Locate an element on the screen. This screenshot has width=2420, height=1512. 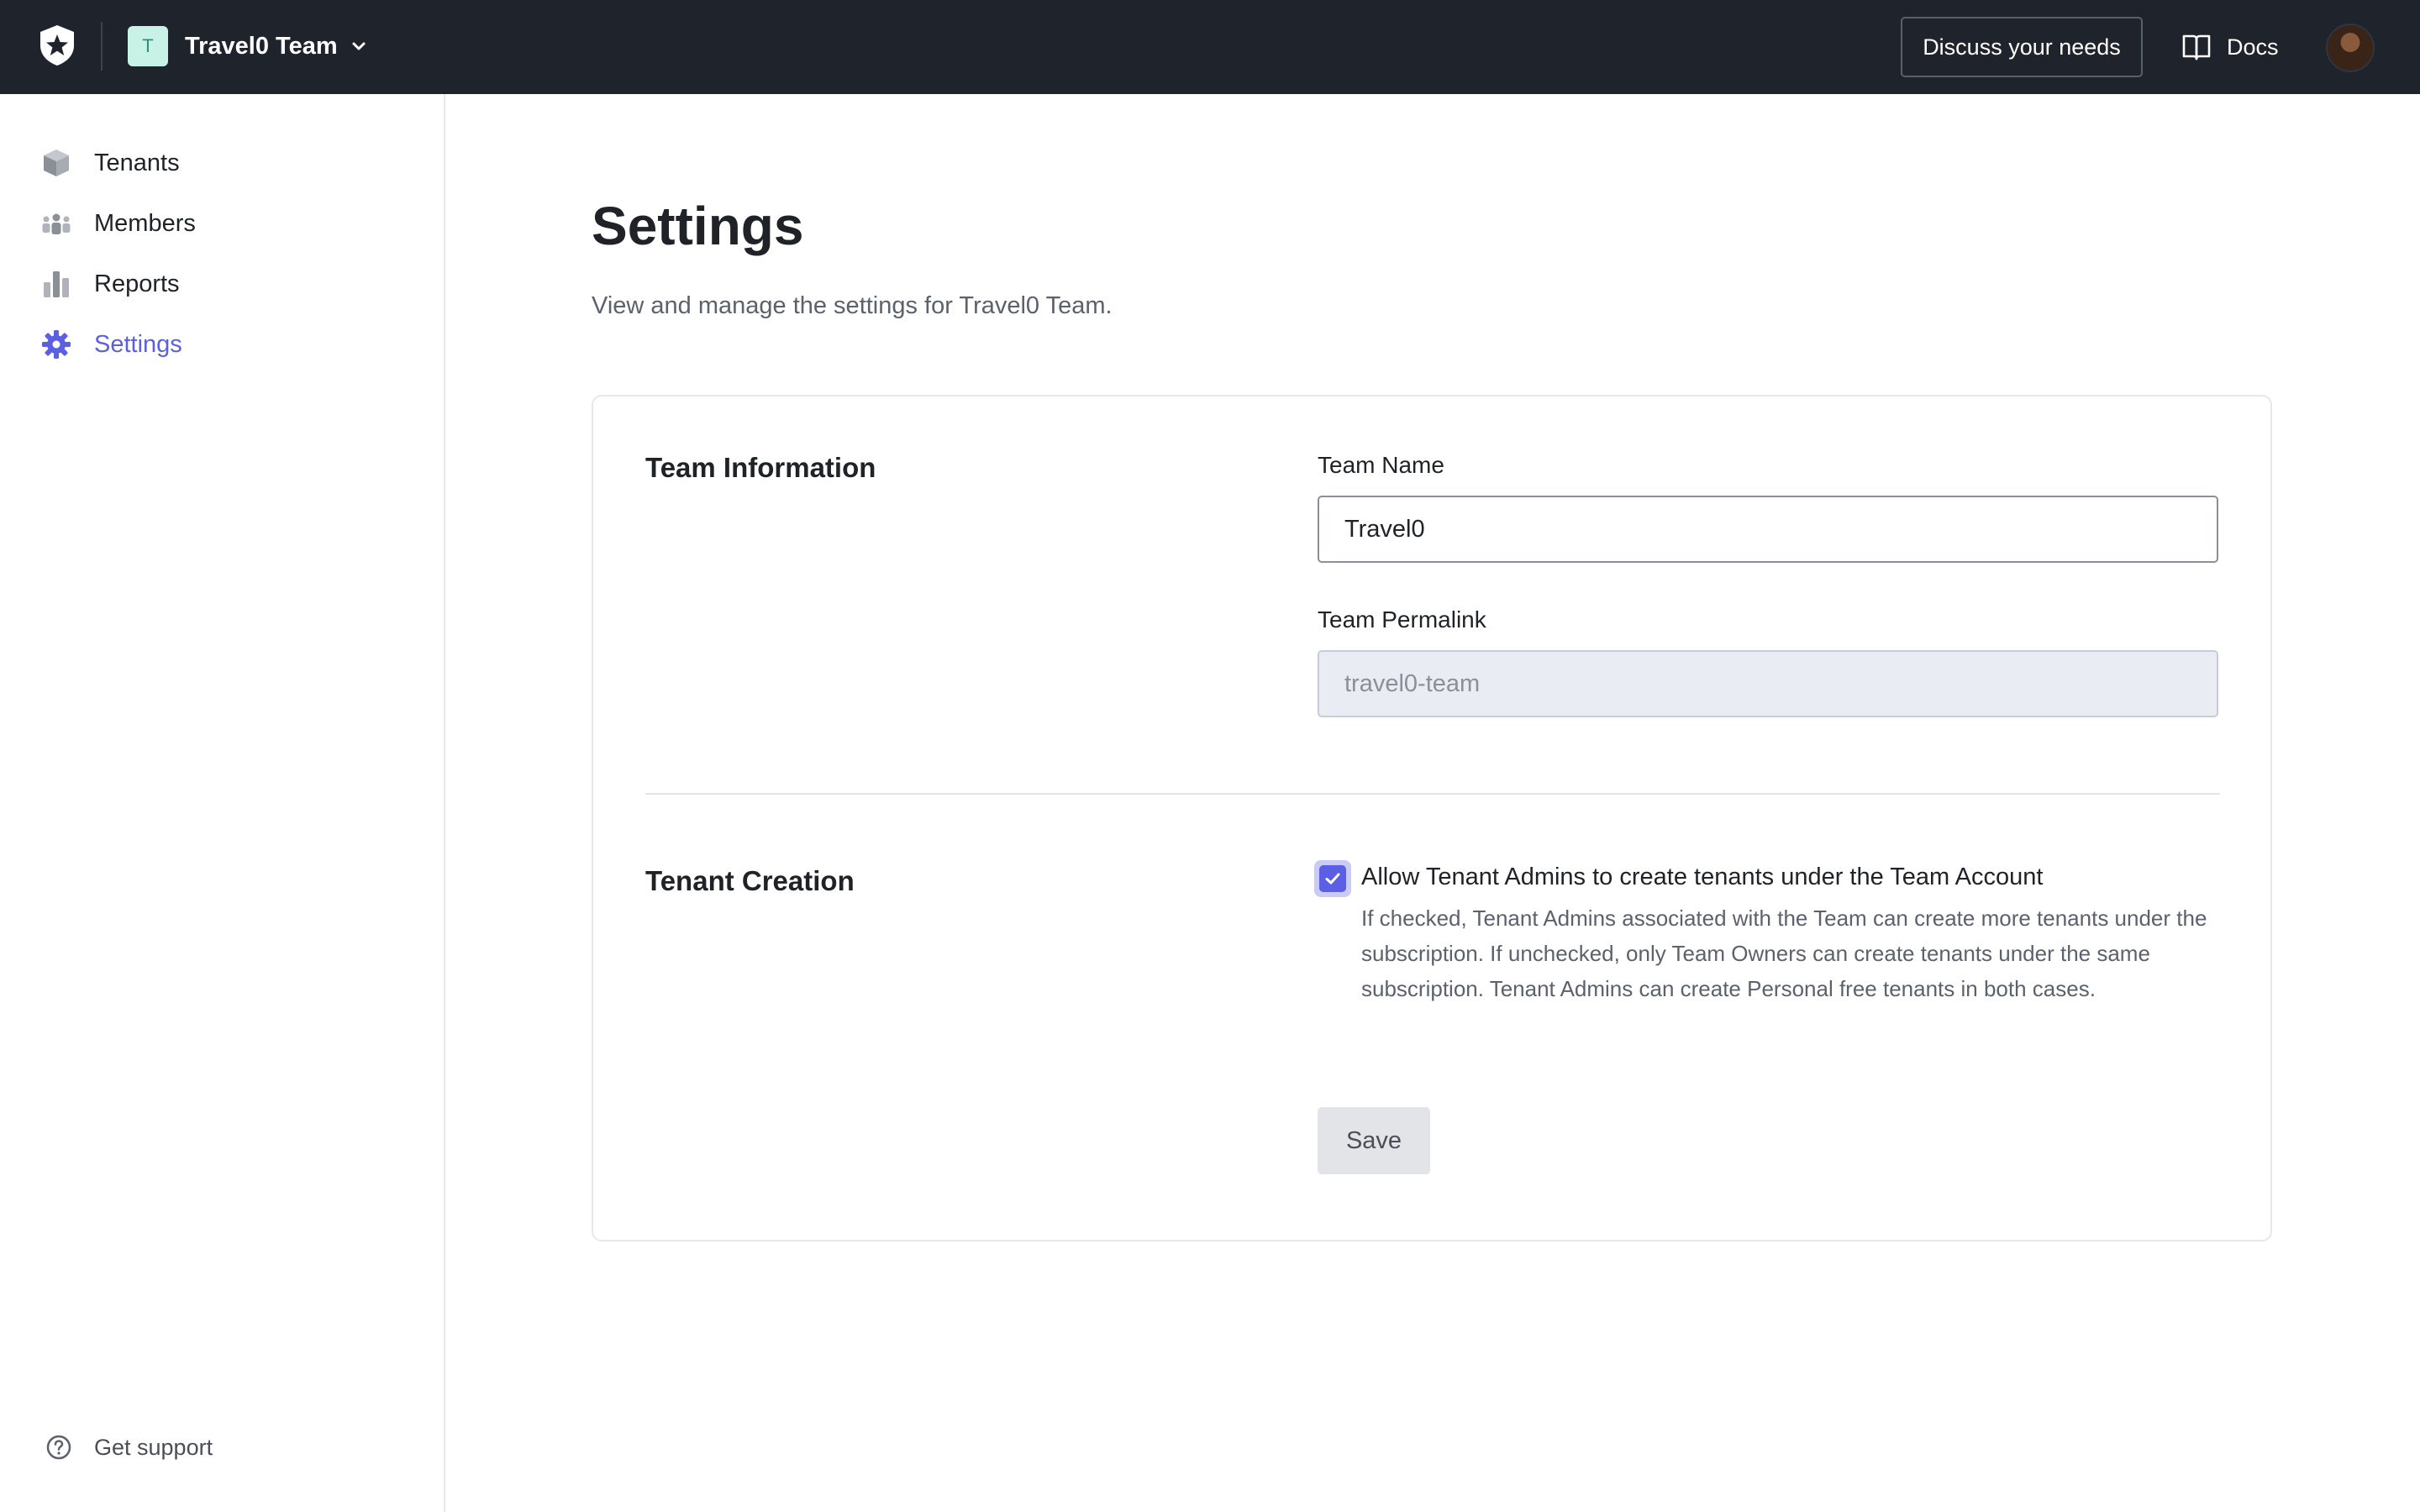
bar-chart-icon is located at coordinates (56, 284).